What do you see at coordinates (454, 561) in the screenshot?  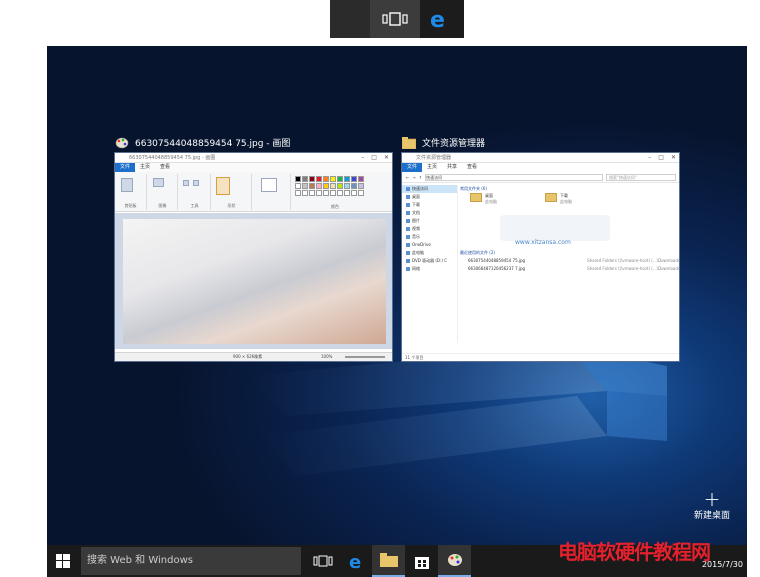 I see `taskbar-paint-button` at bounding box center [454, 561].